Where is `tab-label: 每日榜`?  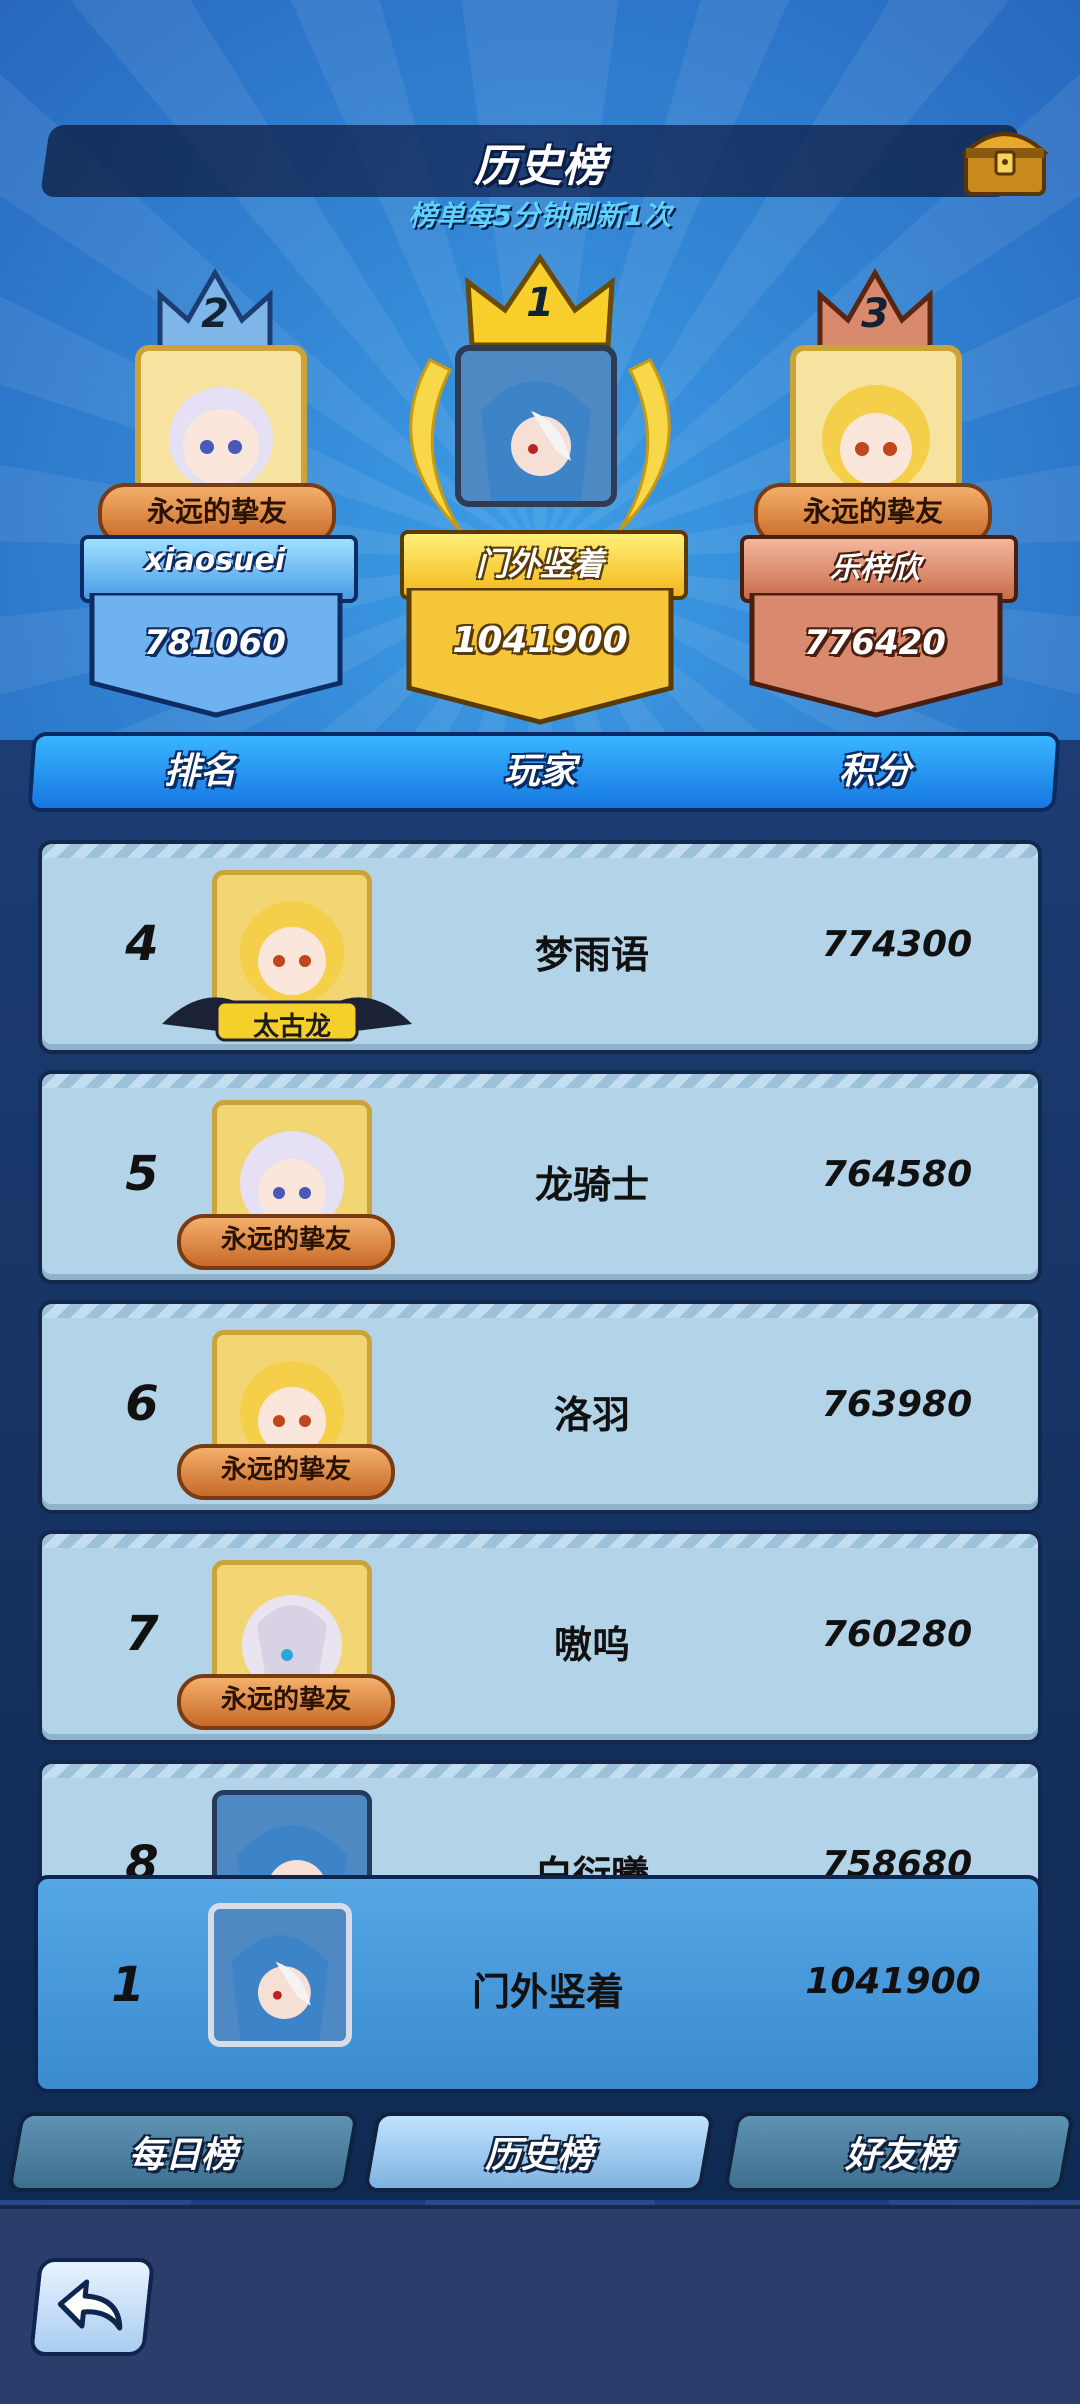
tab-label: 每日榜 is located at coordinates (182, 2155).